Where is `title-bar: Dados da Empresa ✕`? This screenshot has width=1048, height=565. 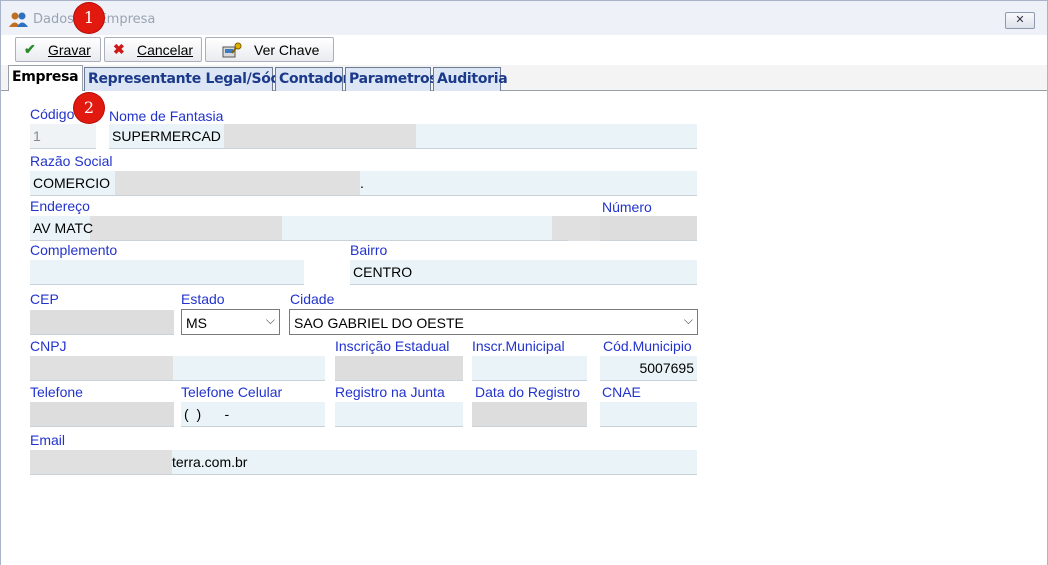 title-bar: Dados da Empresa ✕ is located at coordinates (524, 18).